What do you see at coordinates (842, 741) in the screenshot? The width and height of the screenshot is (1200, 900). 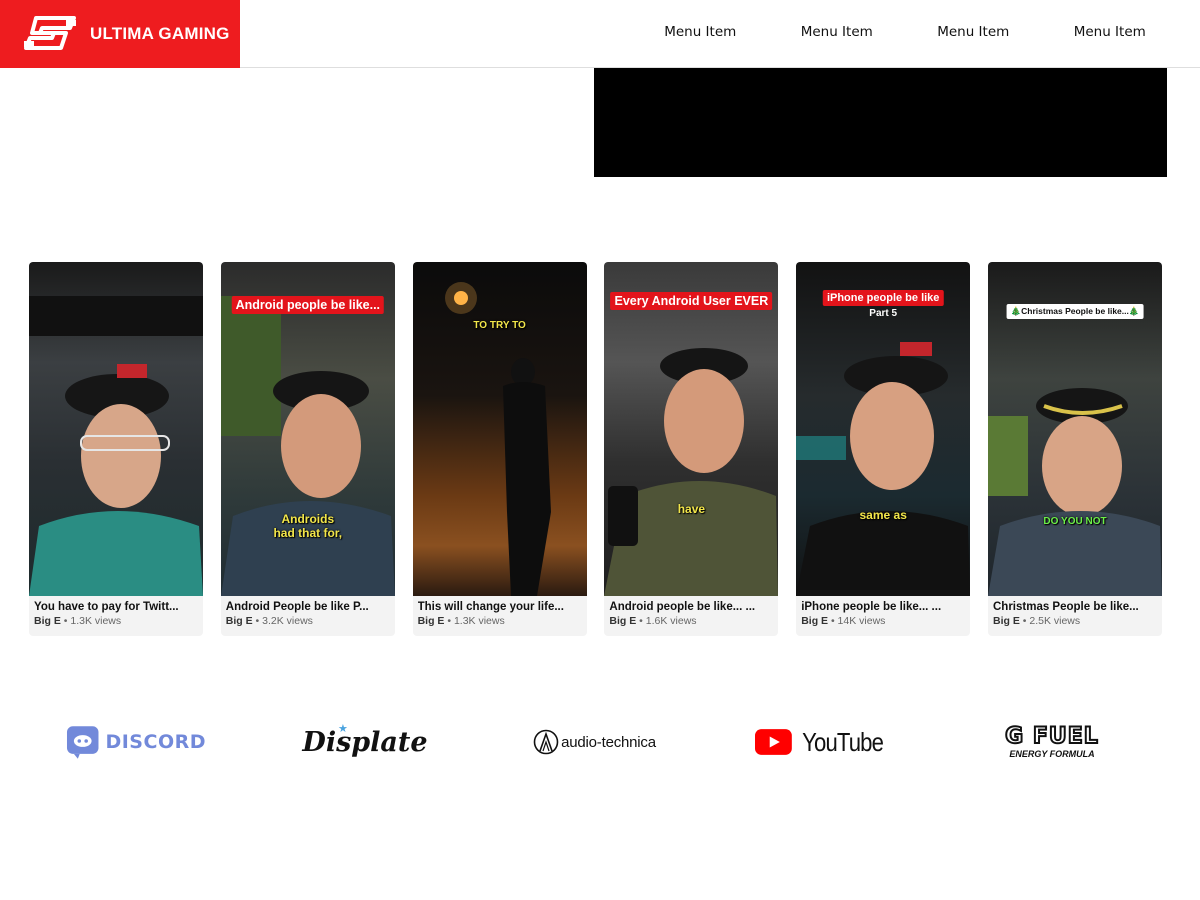 I see `partner-name: YouTube` at bounding box center [842, 741].